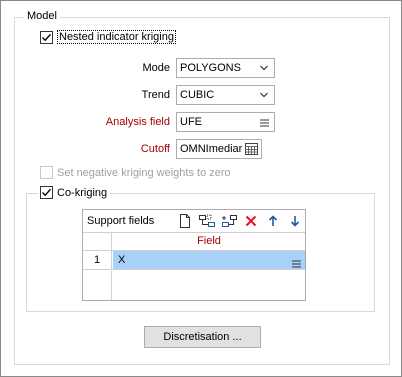 Image resolution: width=402 pixels, height=377 pixels. What do you see at coordinates (207, 221) in the screenshot?
I see `insert-row-icon` at bounding box center [207, 221].